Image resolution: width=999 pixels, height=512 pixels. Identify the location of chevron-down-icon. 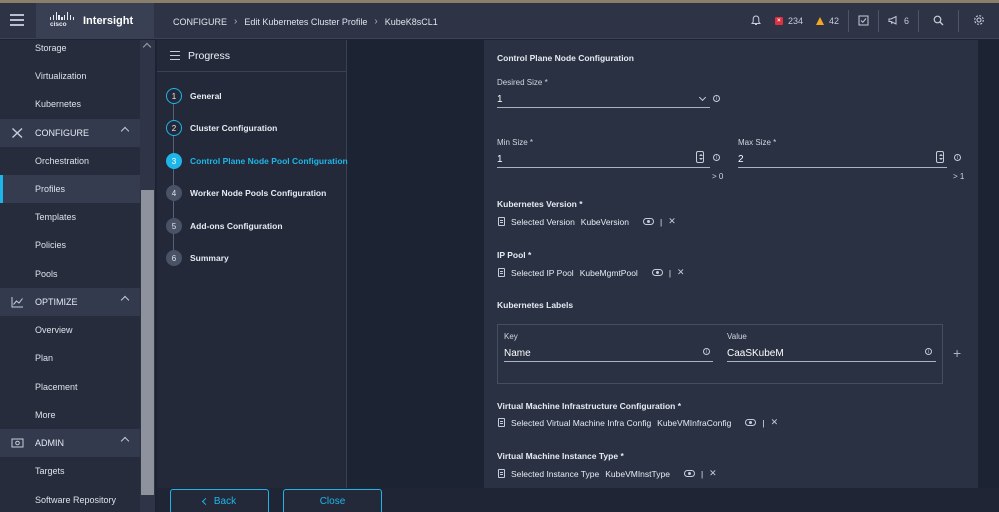
(702, 97).